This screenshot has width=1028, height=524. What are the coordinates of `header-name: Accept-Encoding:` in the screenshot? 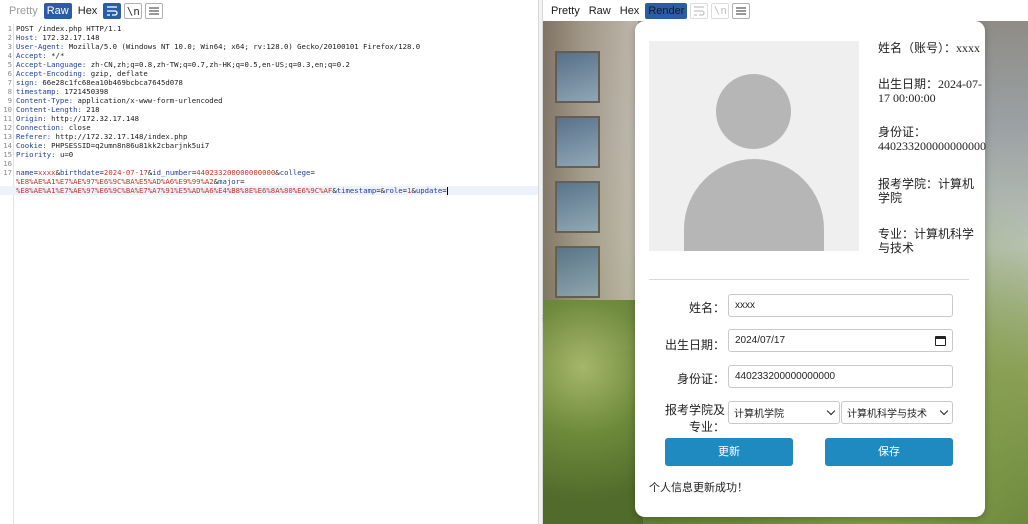 It's located at (51, 73).